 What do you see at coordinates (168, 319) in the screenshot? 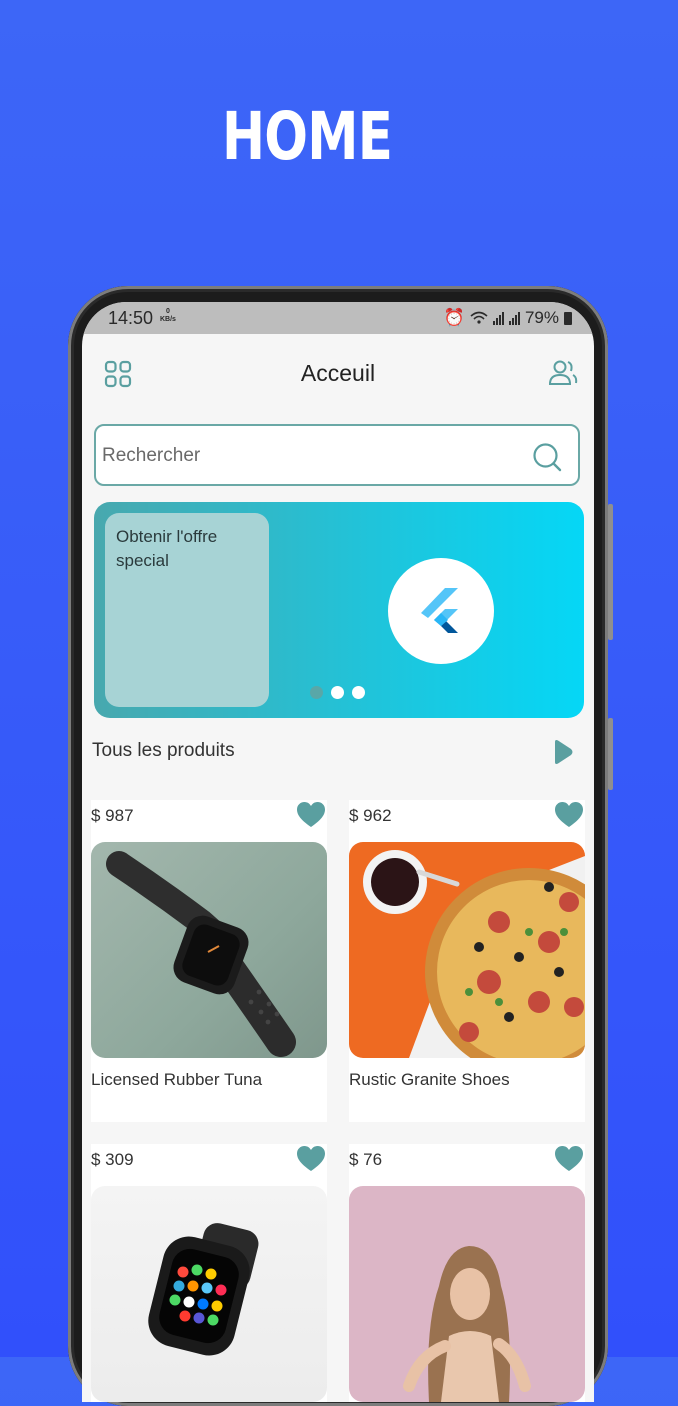
I see `network-speed-unit: KB/s` at bounding box center [168, 319].